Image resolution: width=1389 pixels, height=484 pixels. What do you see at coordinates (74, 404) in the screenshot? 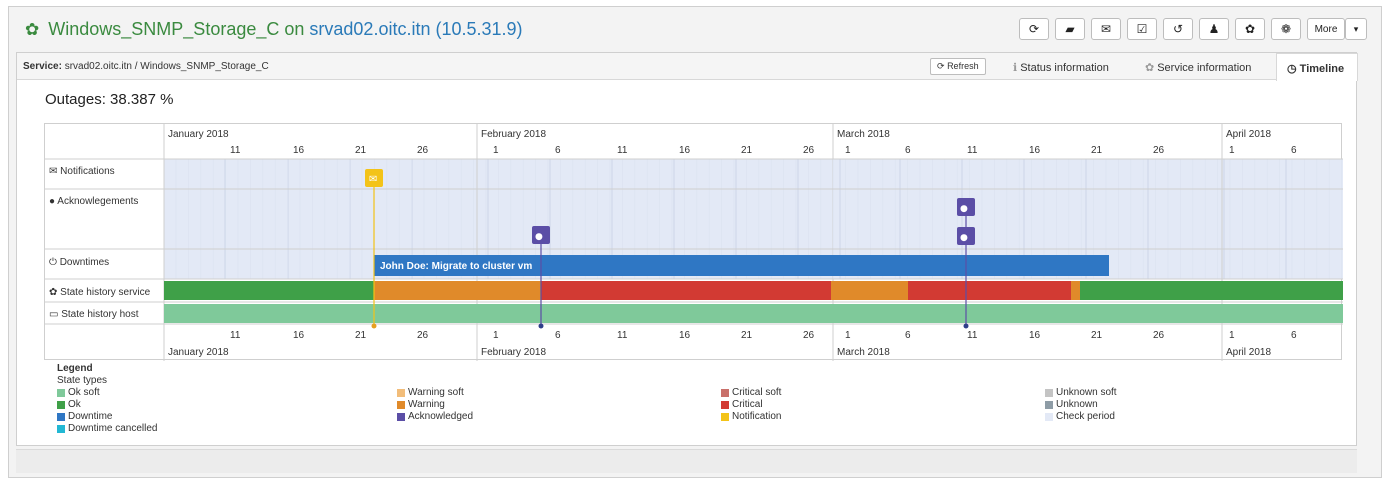
I see `legend-label: Ok` at bounding box center [74, 404].